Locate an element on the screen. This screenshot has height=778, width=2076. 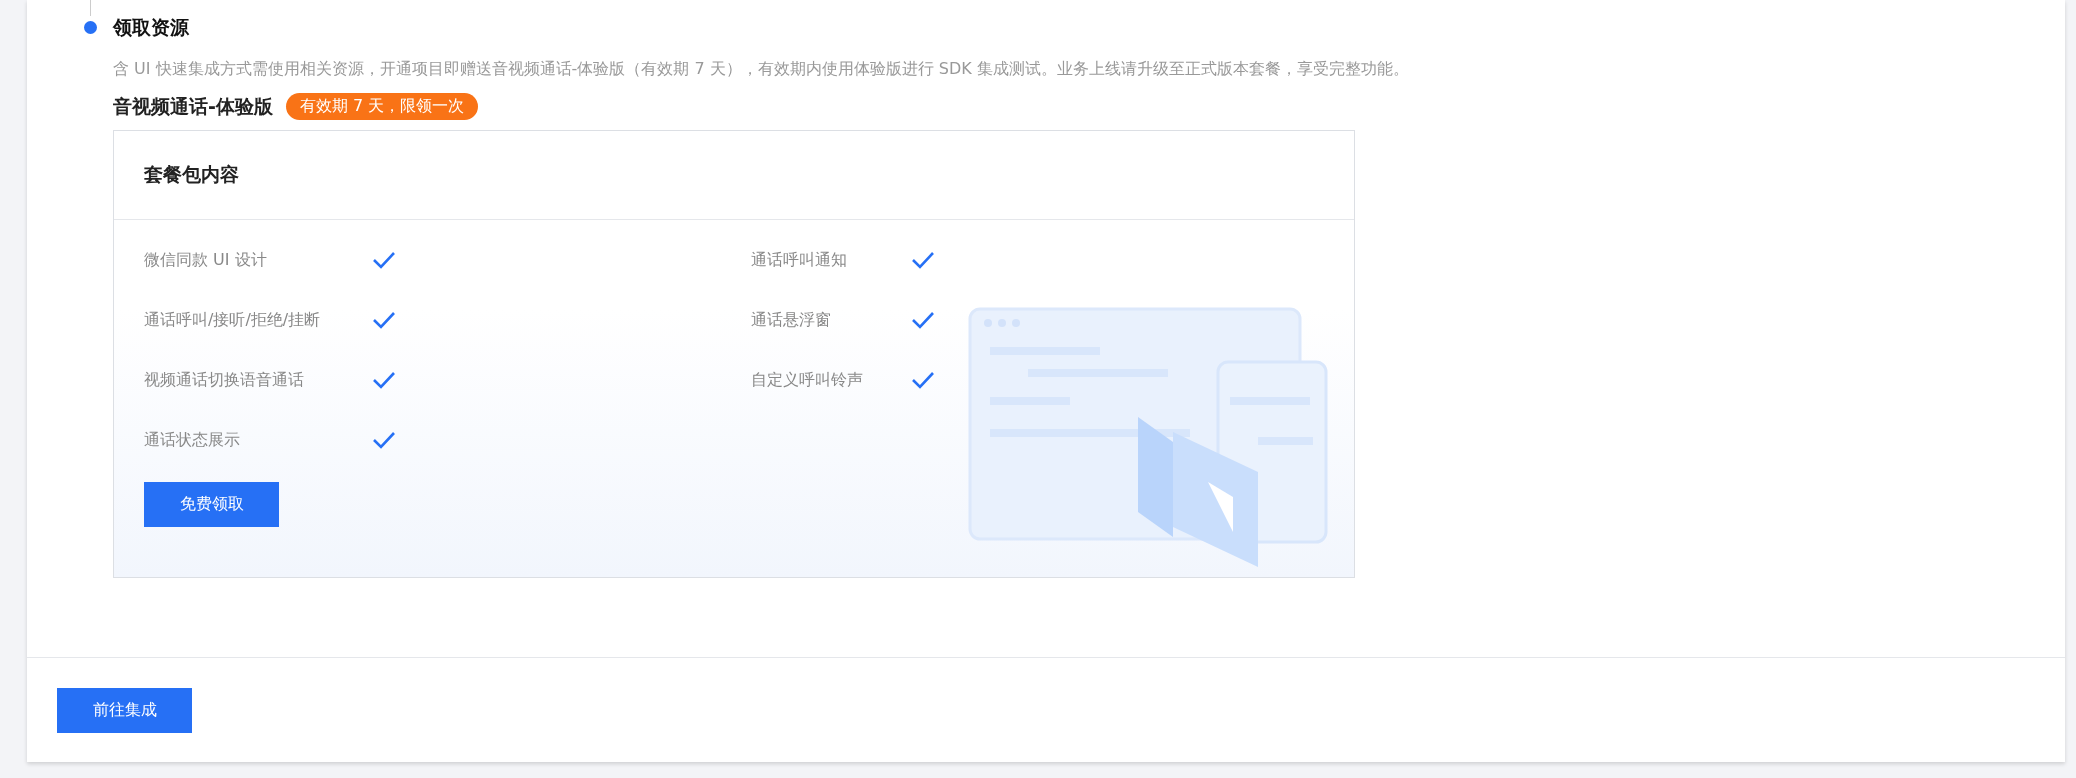
package-name: 音视频通话-体验版 is located at coordinates (193, 106).